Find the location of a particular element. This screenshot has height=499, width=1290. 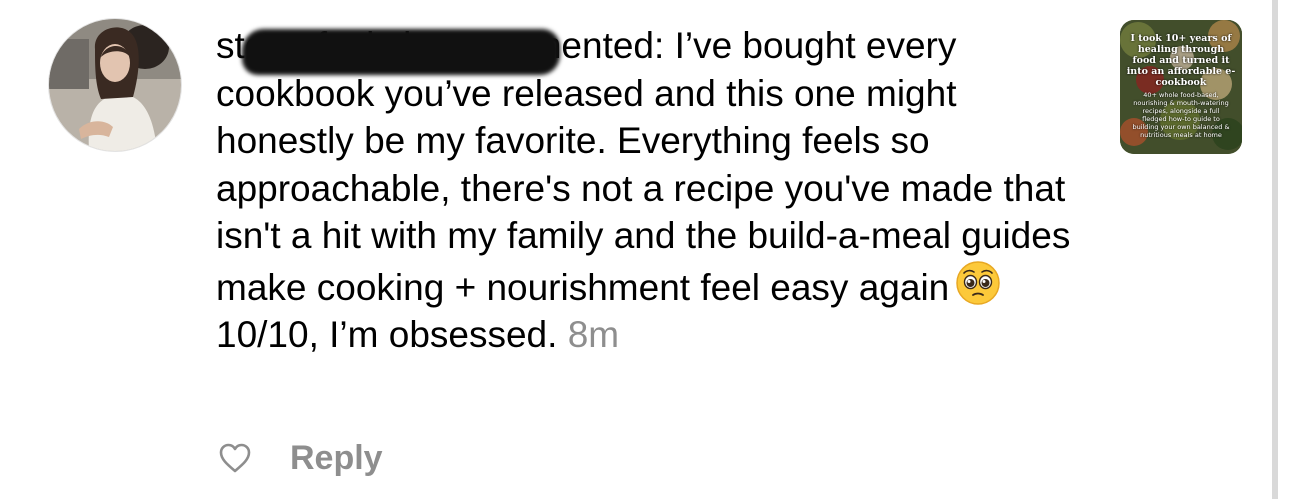

comment-text-end: 10/10, I’m obsessed. is located at coordinates (387, 334).